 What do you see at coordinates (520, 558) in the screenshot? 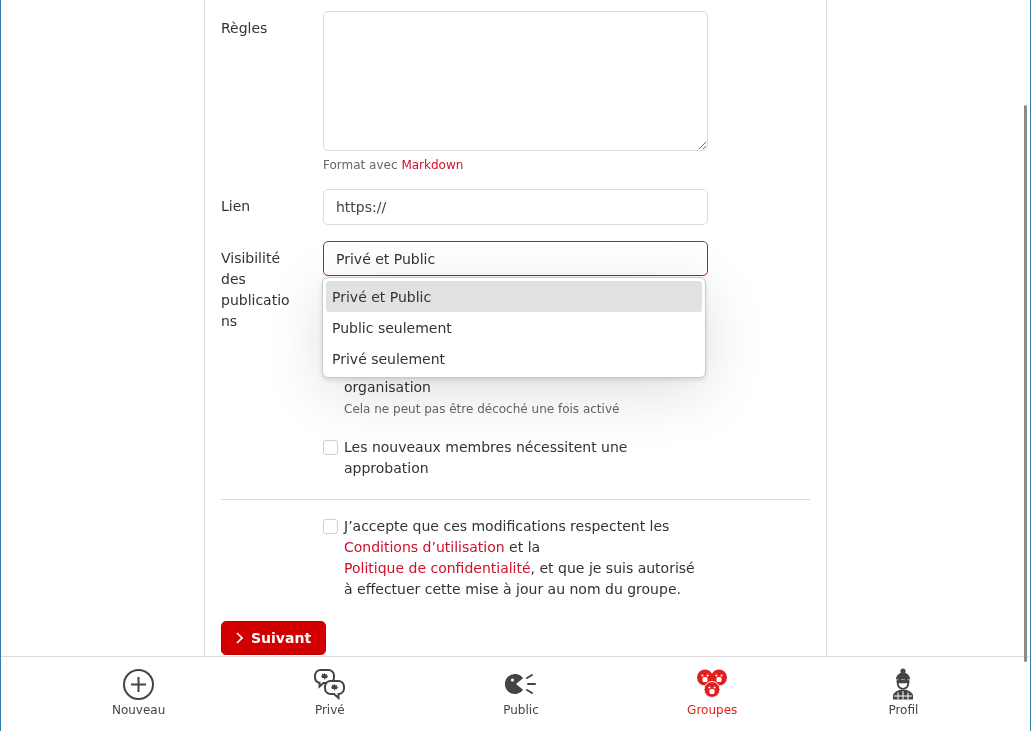
I see `agreement-text: J’accepte que ces modifications respectent les Conditions d’utilisation et la Politique de confidentialité, et que je suis autorisé à effectuer cette mise à jour au nom du groupe.` at bounding box center [520, 558].